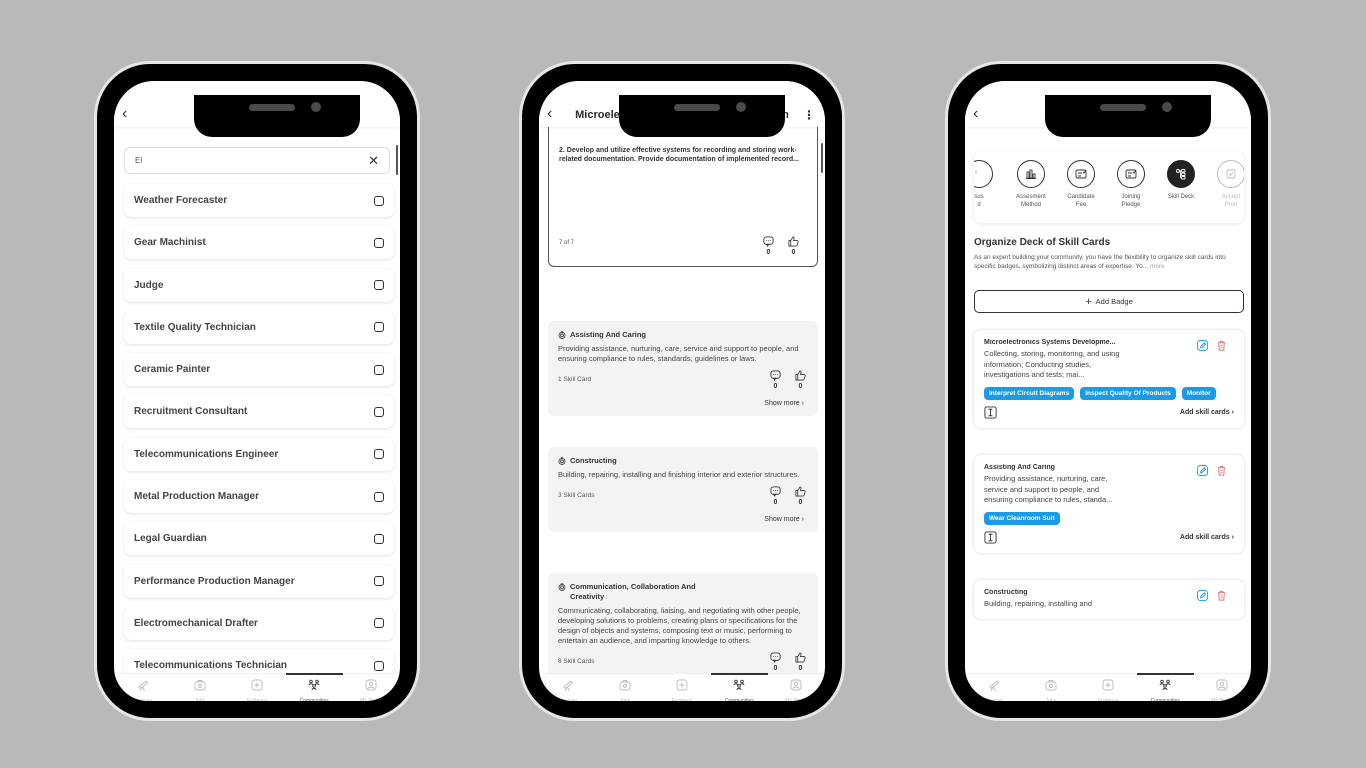 The image size is (1366, 768). What do you see at coordinates (989, 184) in the screenshot?
I see `step-item: sus d` at bounding box center [989, 184].